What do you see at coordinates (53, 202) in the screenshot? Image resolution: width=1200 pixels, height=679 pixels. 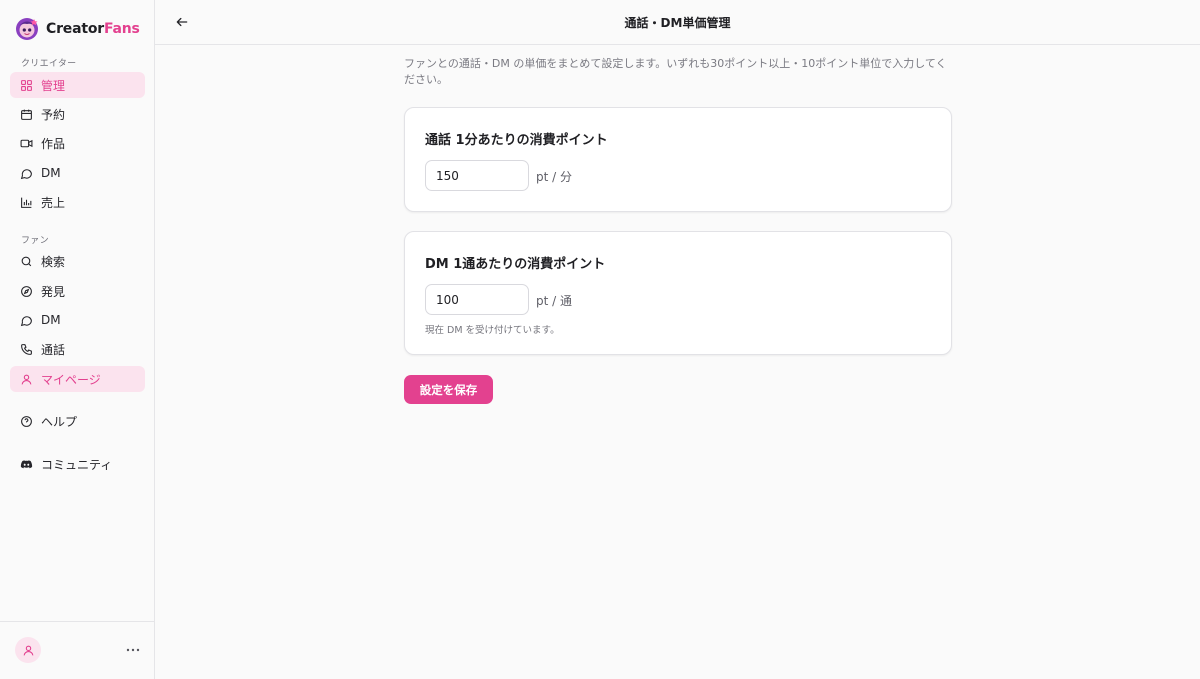 I see `sidebar-item-label: 売上` at bounding box center [53, 202].